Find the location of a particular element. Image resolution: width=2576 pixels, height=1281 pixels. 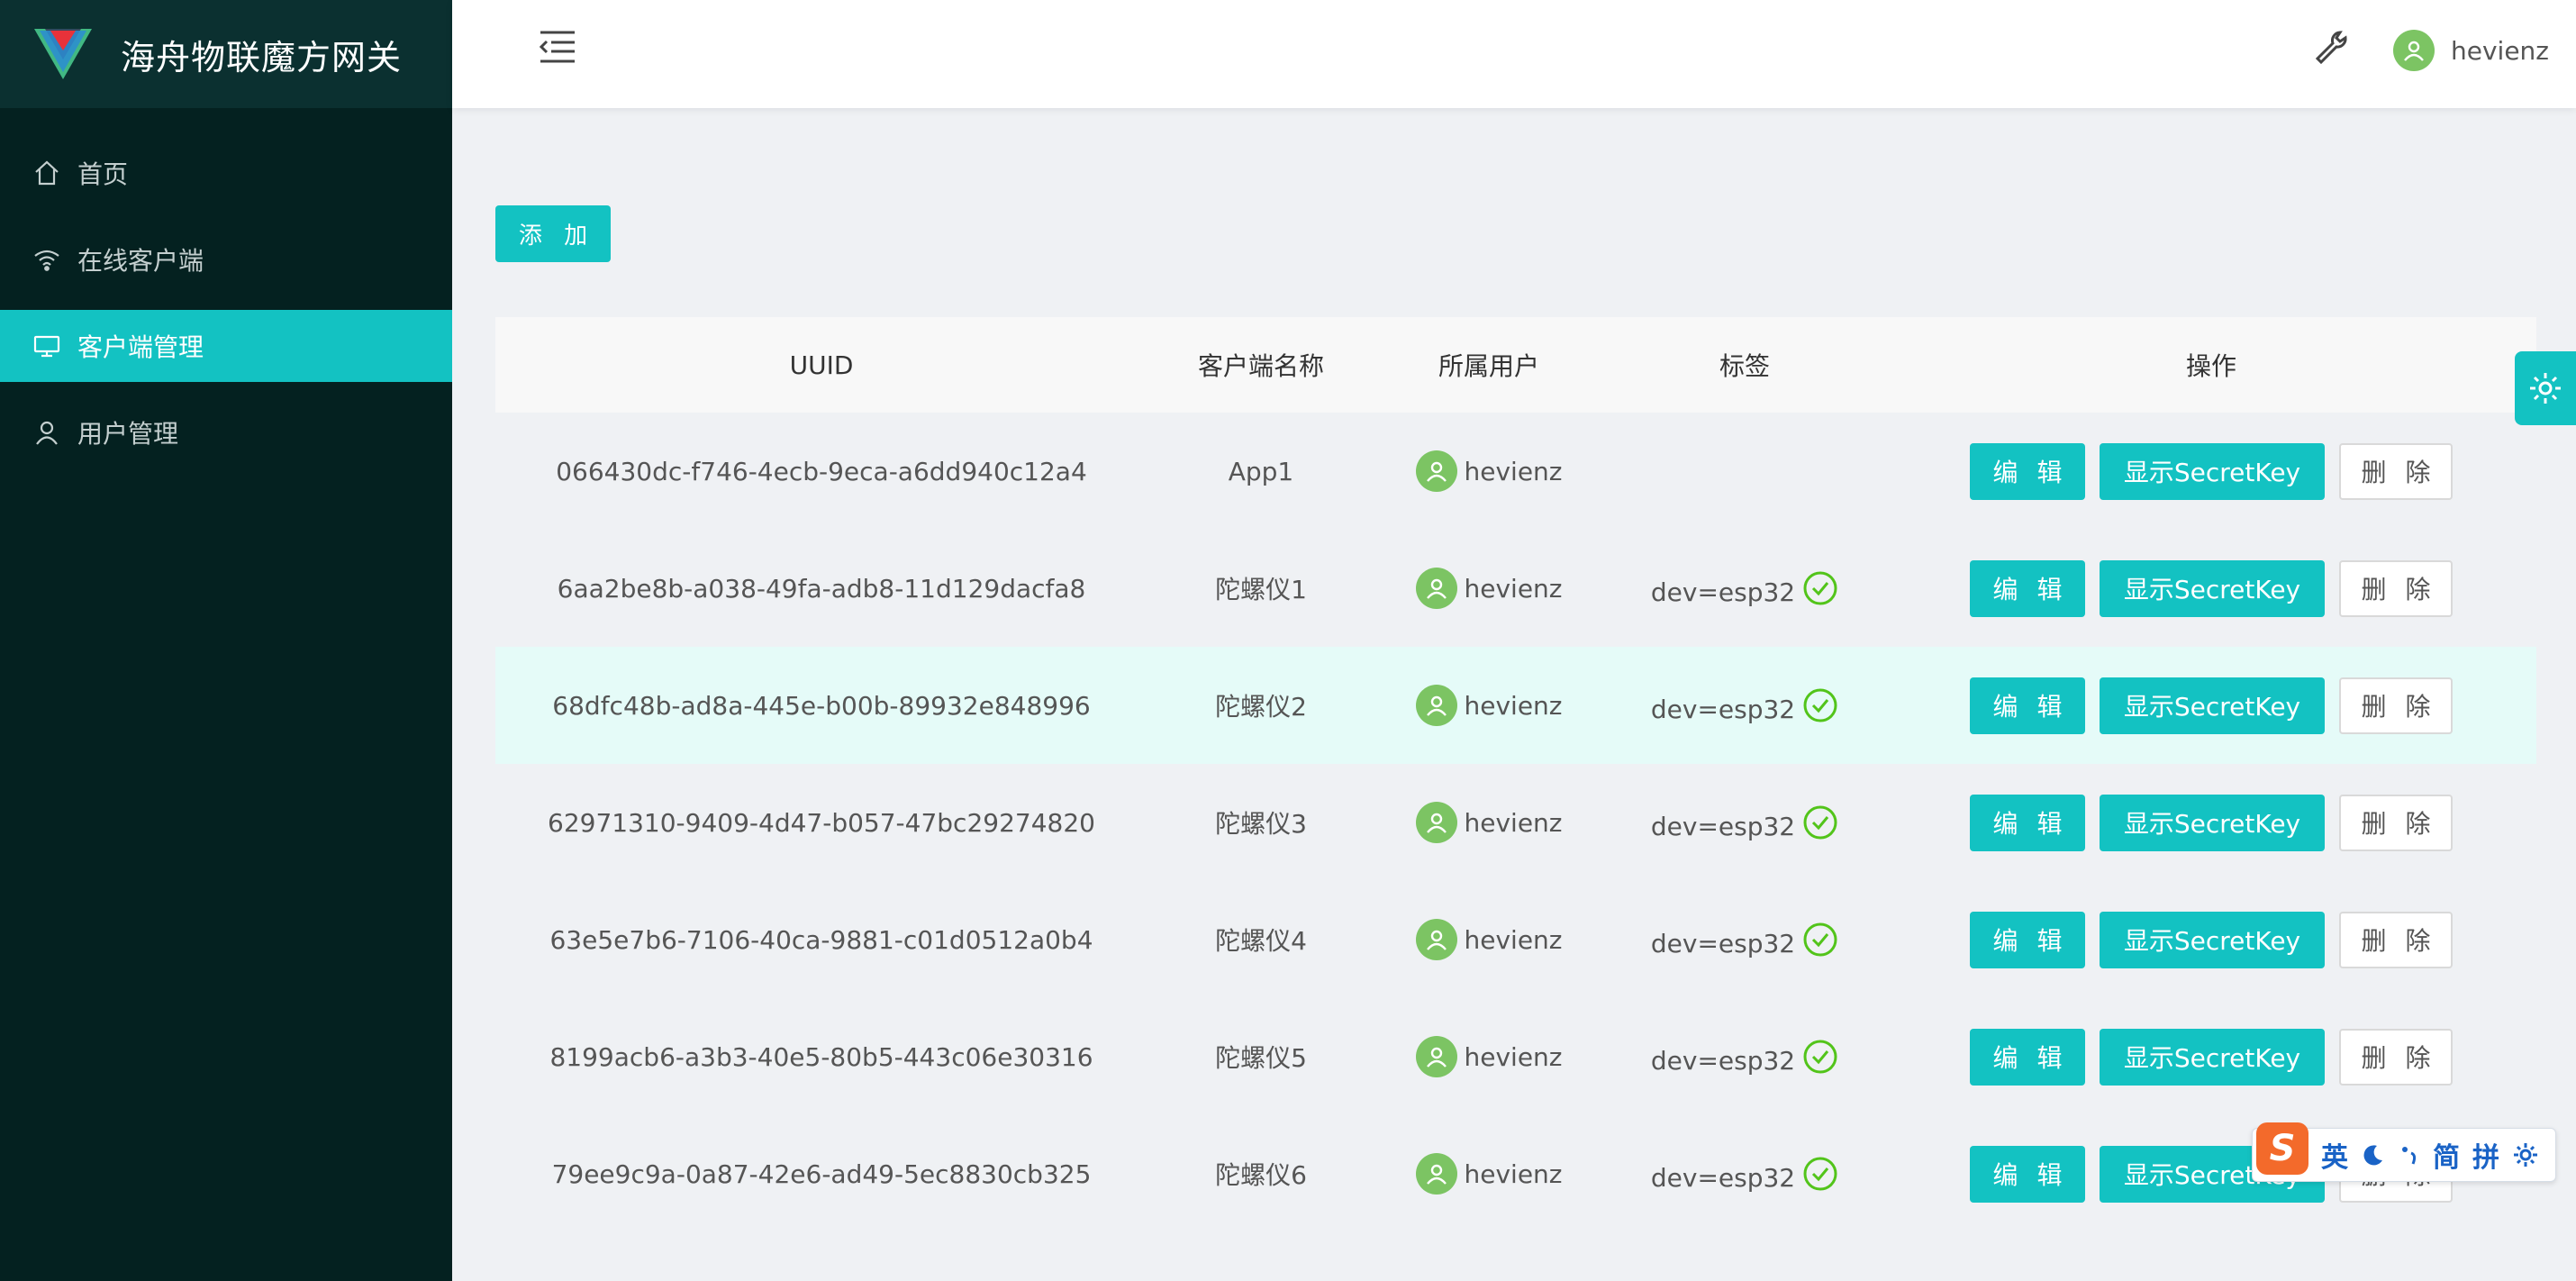

user-icon is located at coordinates (47, 432).